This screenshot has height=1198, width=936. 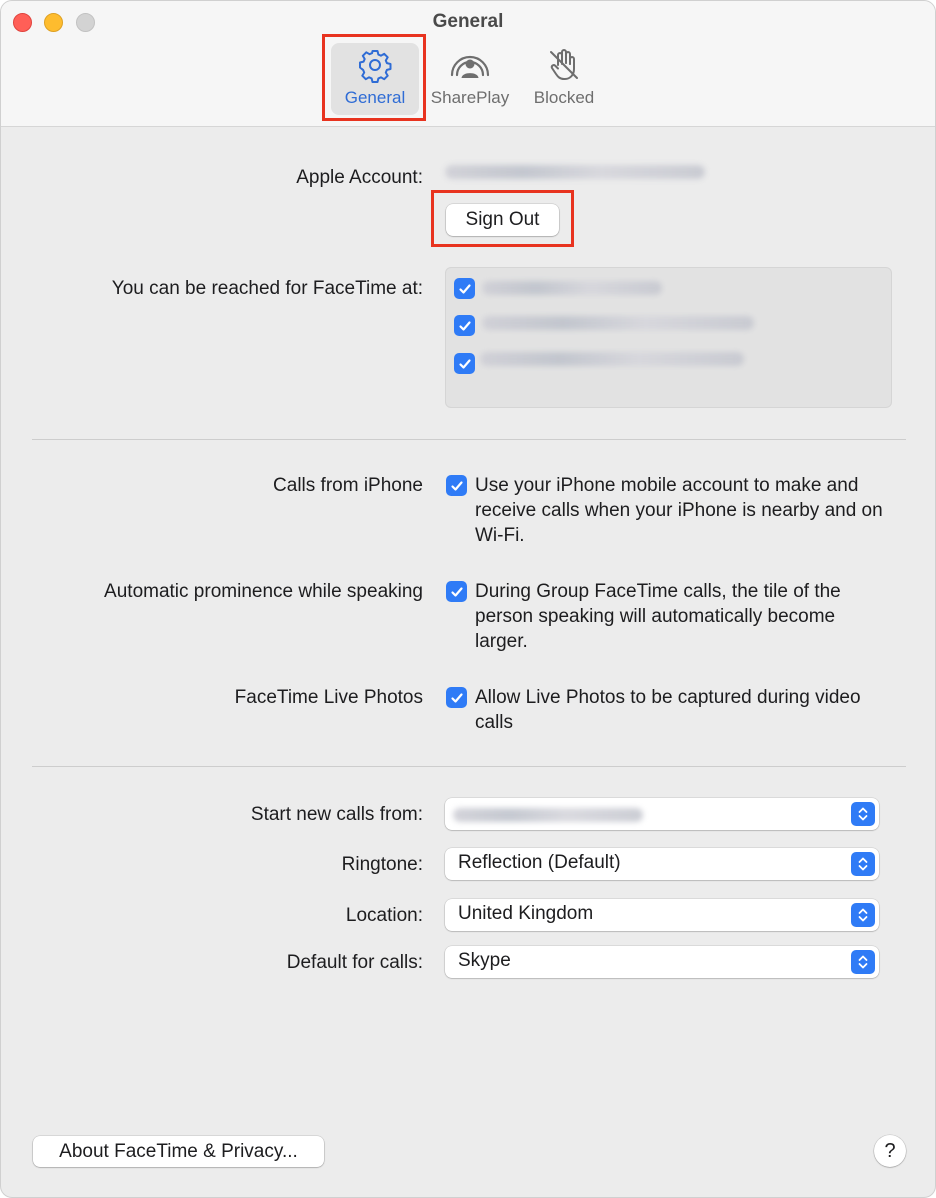 What do you see at coordinates (354, 962) in the screenshot?
I see `default-for-calls-label: Default for calls:` at bounding box center [354, 962].